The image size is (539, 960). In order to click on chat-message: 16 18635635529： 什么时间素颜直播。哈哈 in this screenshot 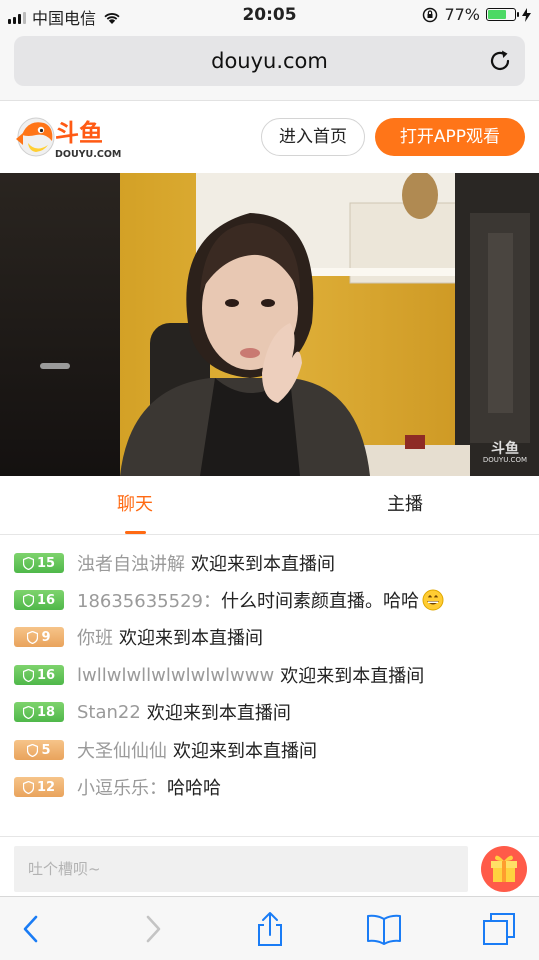, I will do `click(229, 600)`.